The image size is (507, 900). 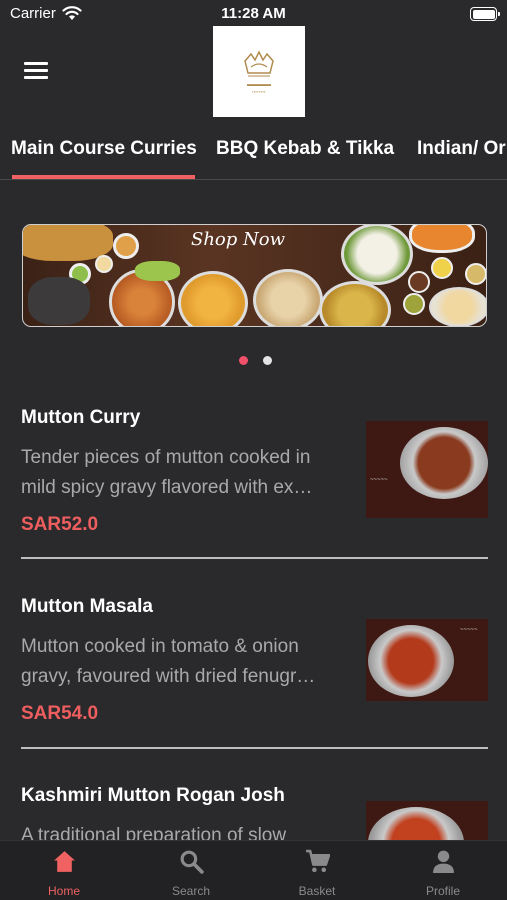 I want to click on bottom-nav: Home Search Basket Profile, so click(x=253, y=870).